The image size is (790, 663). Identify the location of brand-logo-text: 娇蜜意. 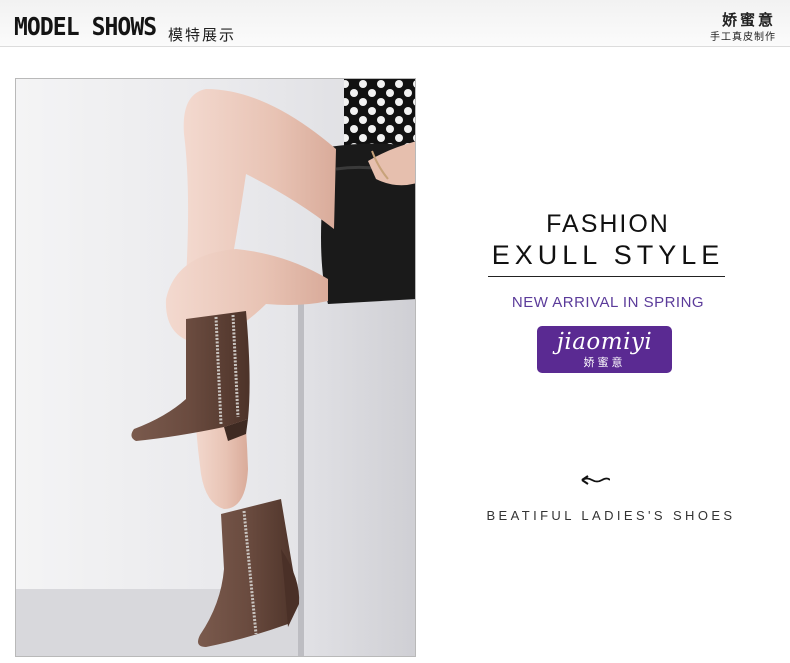
(748, 20).